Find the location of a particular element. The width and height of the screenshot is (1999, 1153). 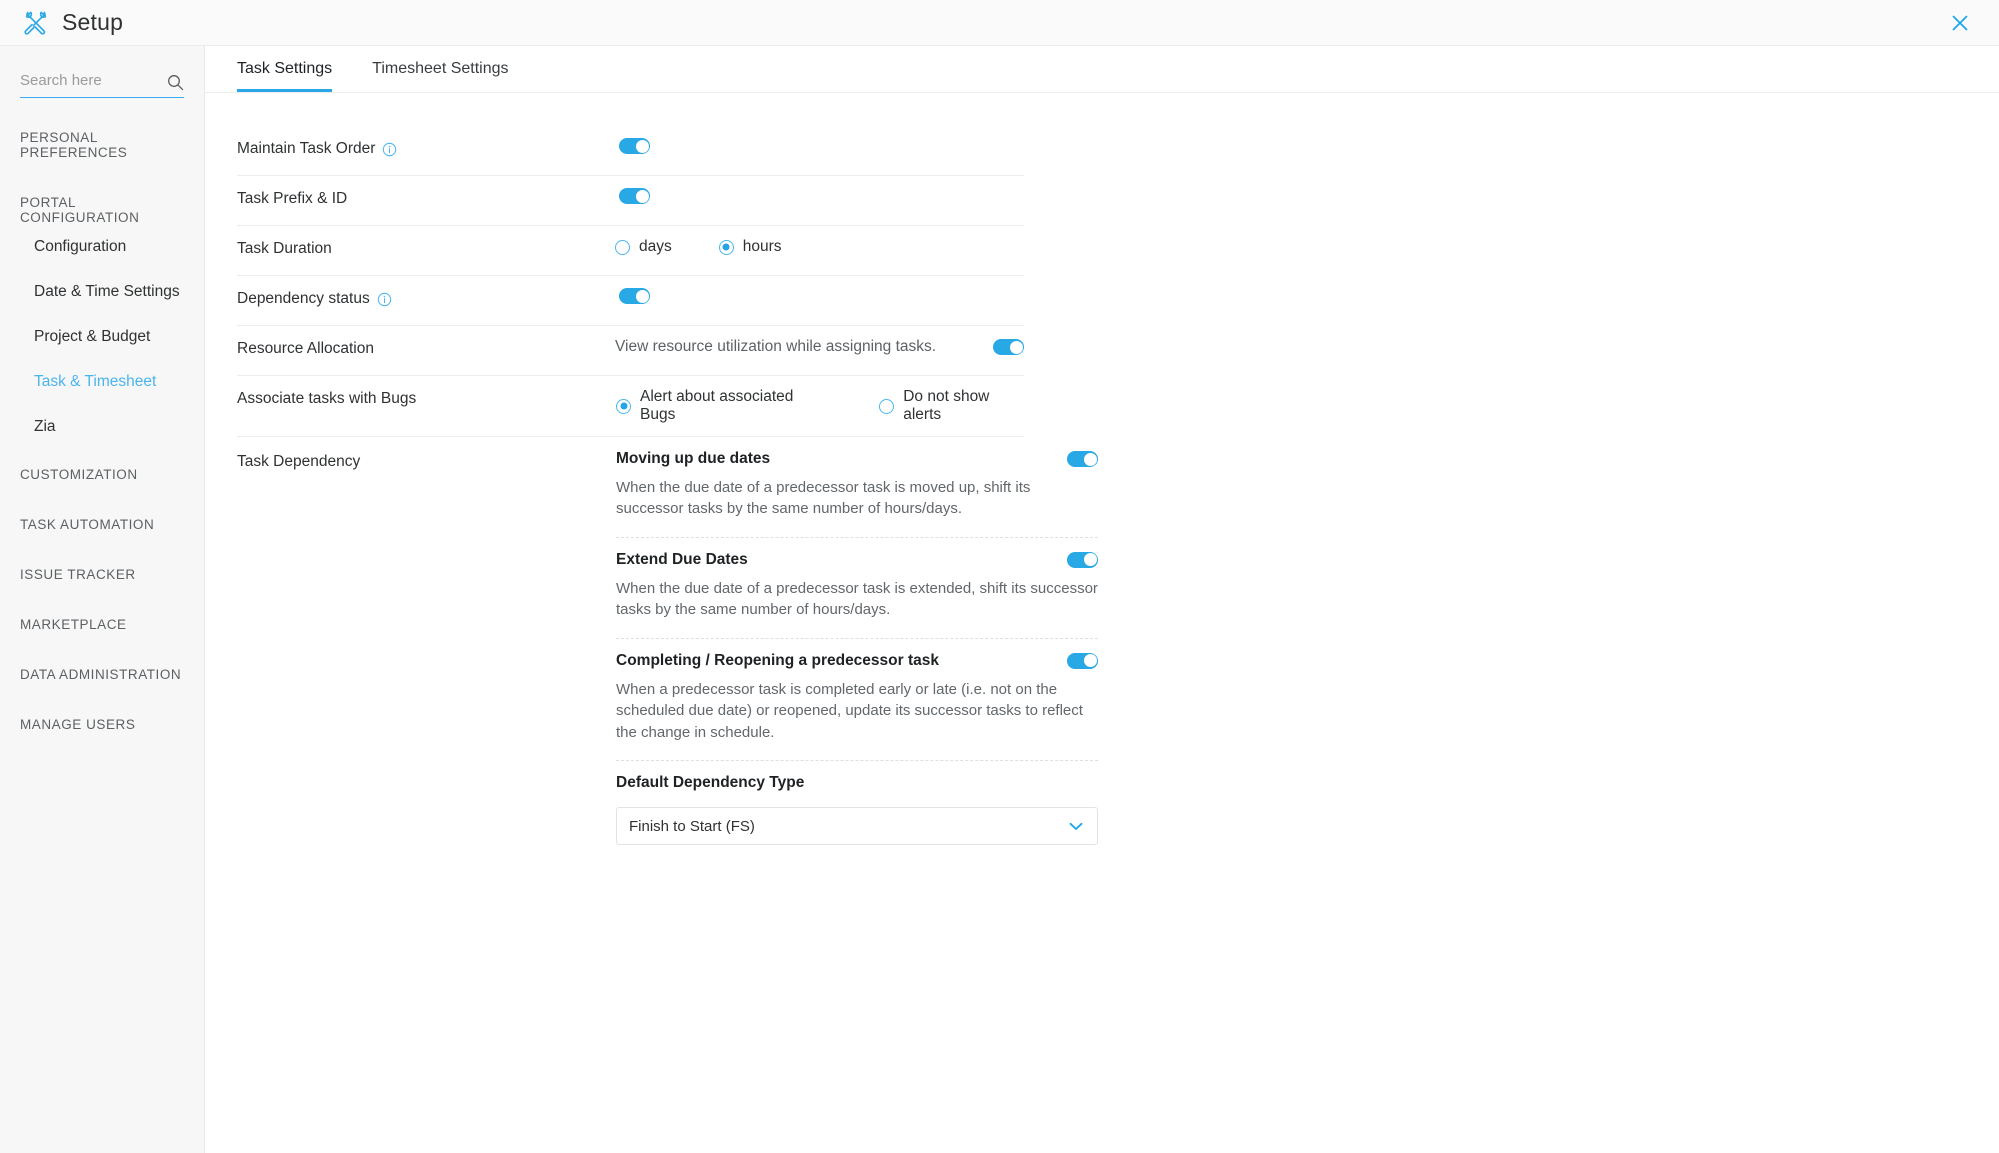

label-default-dependency-type: Default Dependency Type is located at coordinates (710, 783).